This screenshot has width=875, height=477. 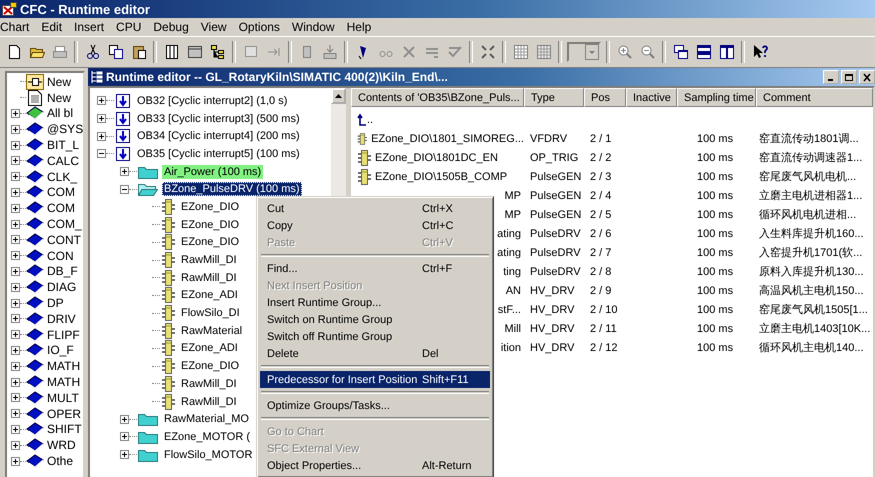 I want to click on column-header: Comment, so click(x=814, y=97).